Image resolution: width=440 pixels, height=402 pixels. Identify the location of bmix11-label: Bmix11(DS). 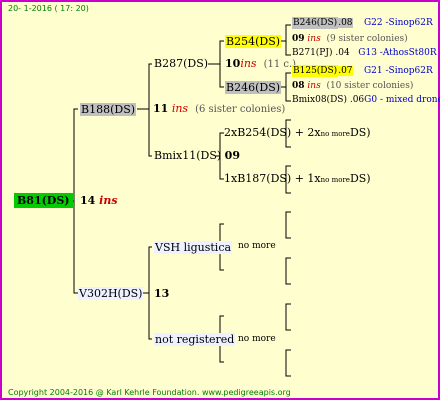
(187, 155).